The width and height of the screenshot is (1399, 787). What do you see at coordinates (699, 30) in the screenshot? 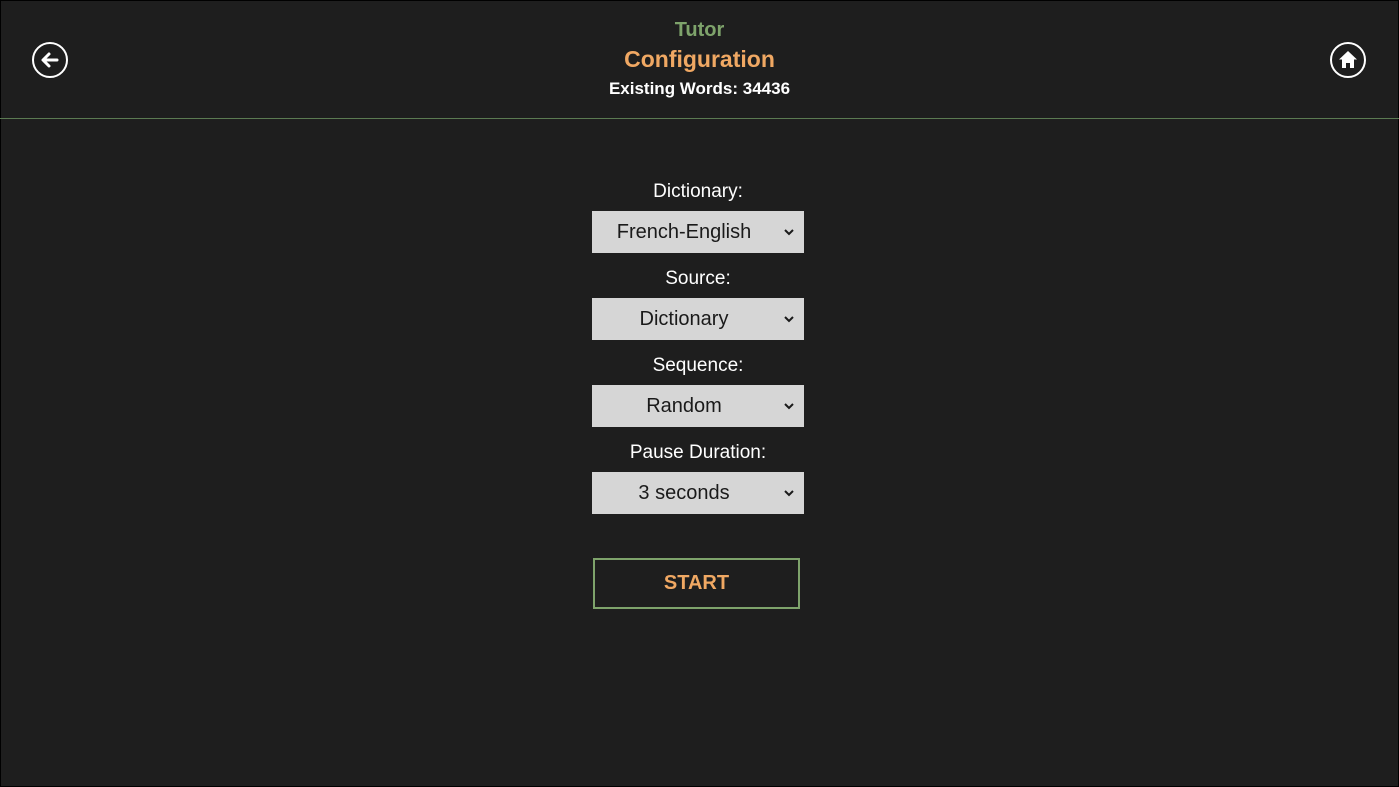
I see `app-title: Tutor` at bounding box center [699, 30].